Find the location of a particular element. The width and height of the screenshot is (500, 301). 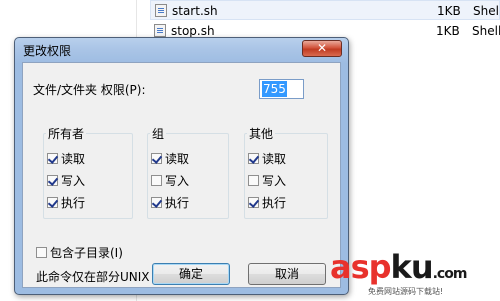

permission-value: 755 is located at coordinates (274, 89).